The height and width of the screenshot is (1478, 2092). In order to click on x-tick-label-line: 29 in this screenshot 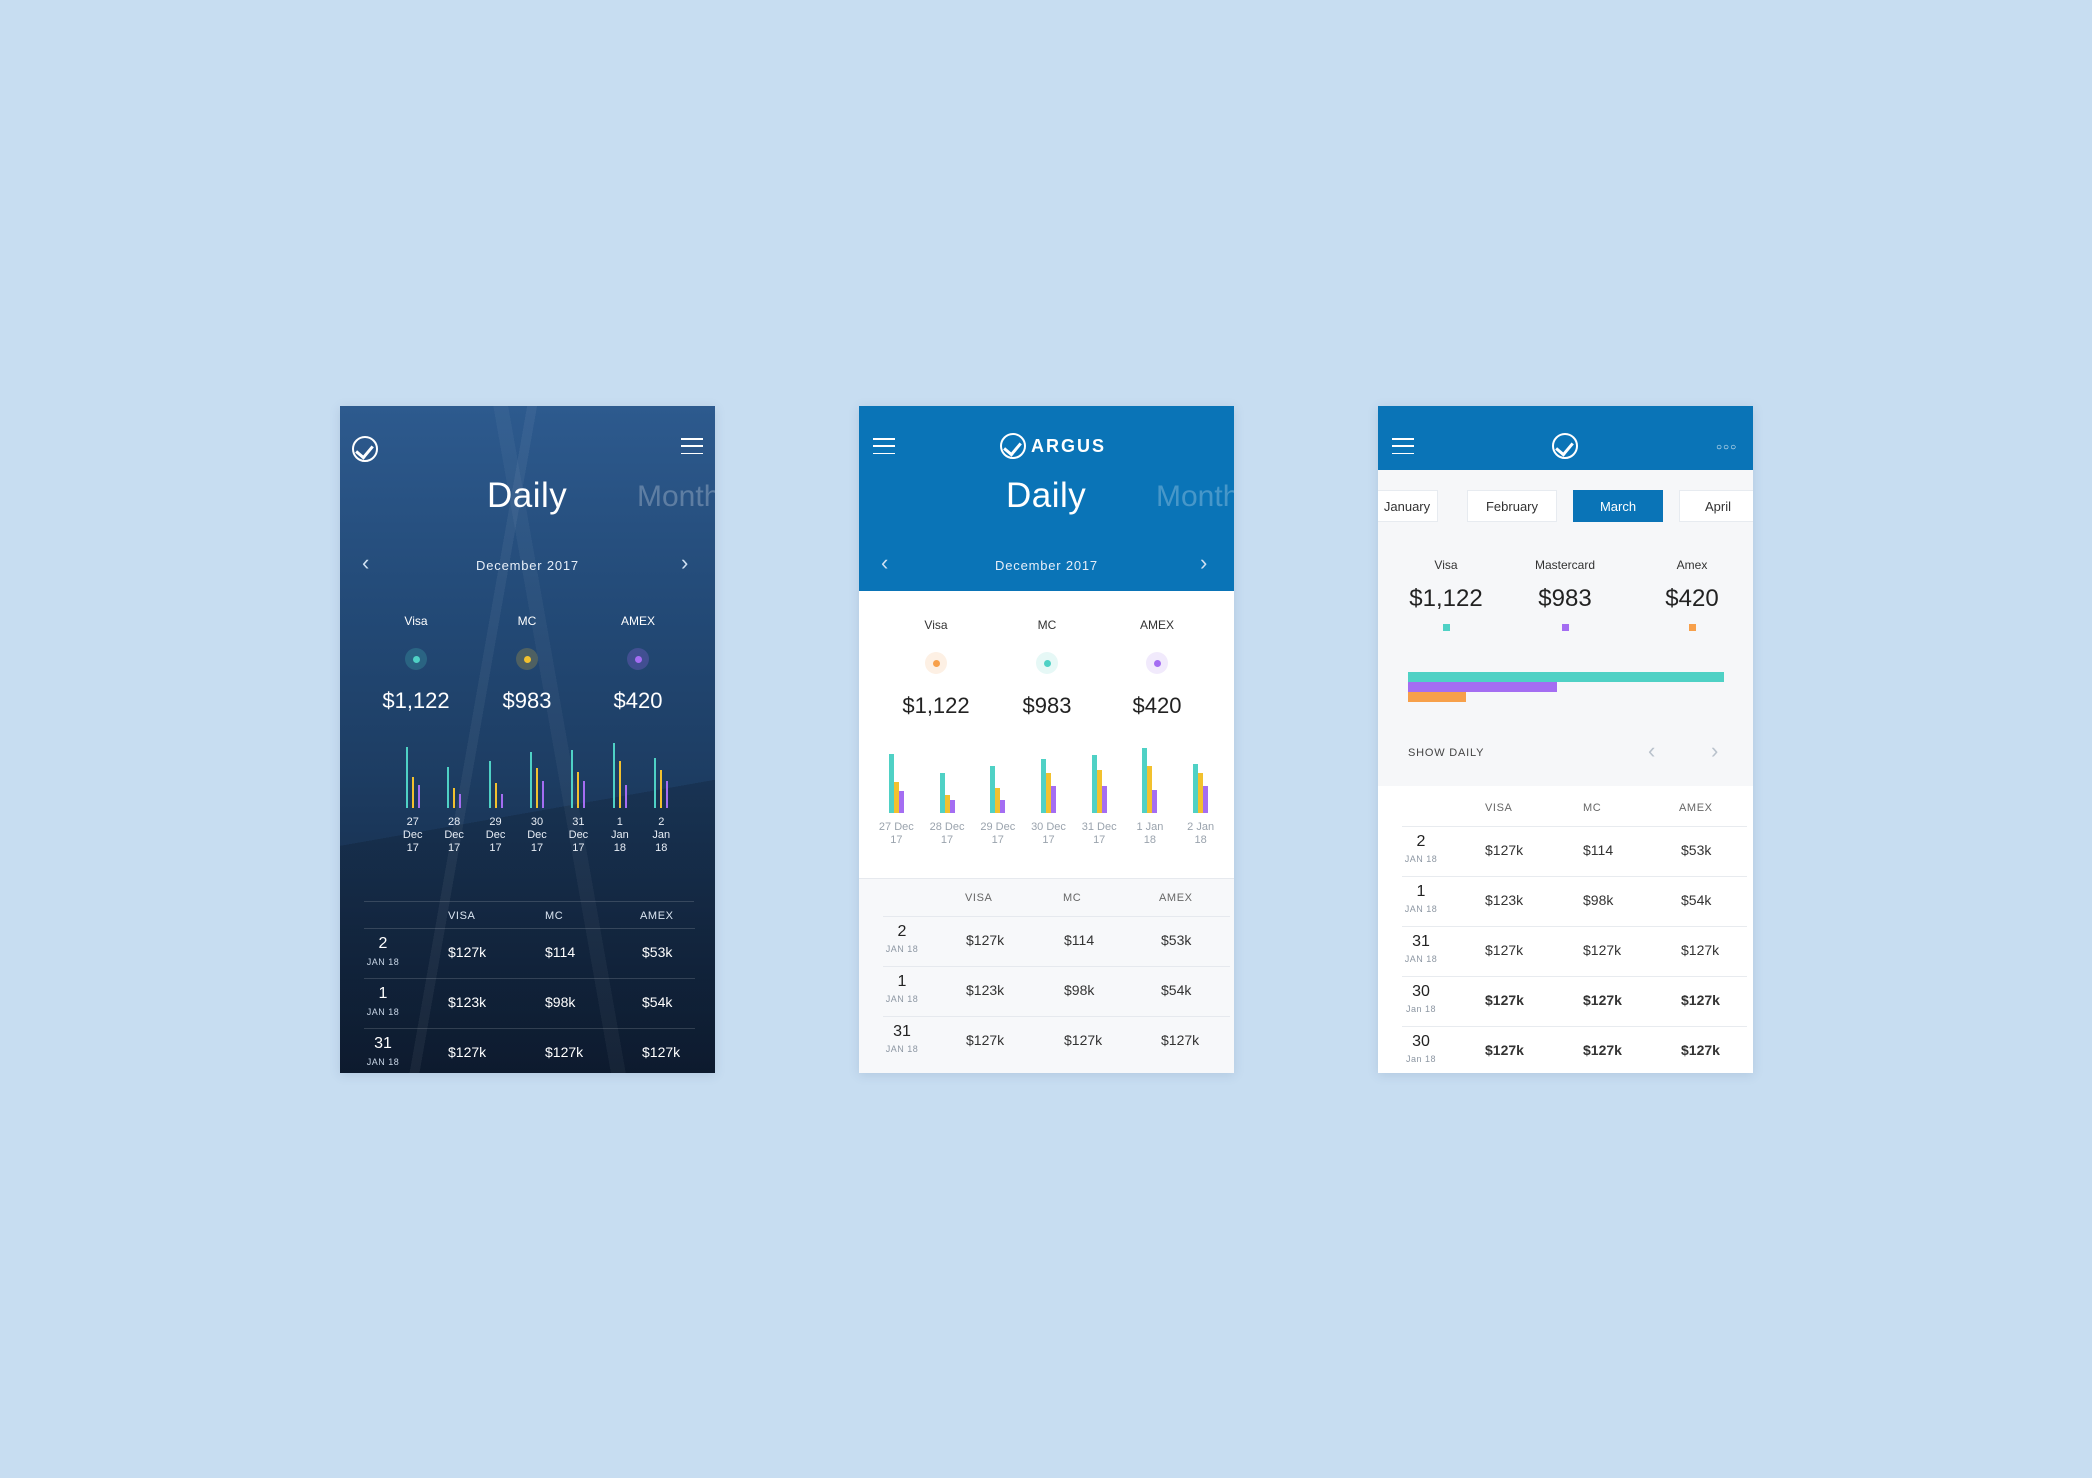, I will do `click(495, 822)`.